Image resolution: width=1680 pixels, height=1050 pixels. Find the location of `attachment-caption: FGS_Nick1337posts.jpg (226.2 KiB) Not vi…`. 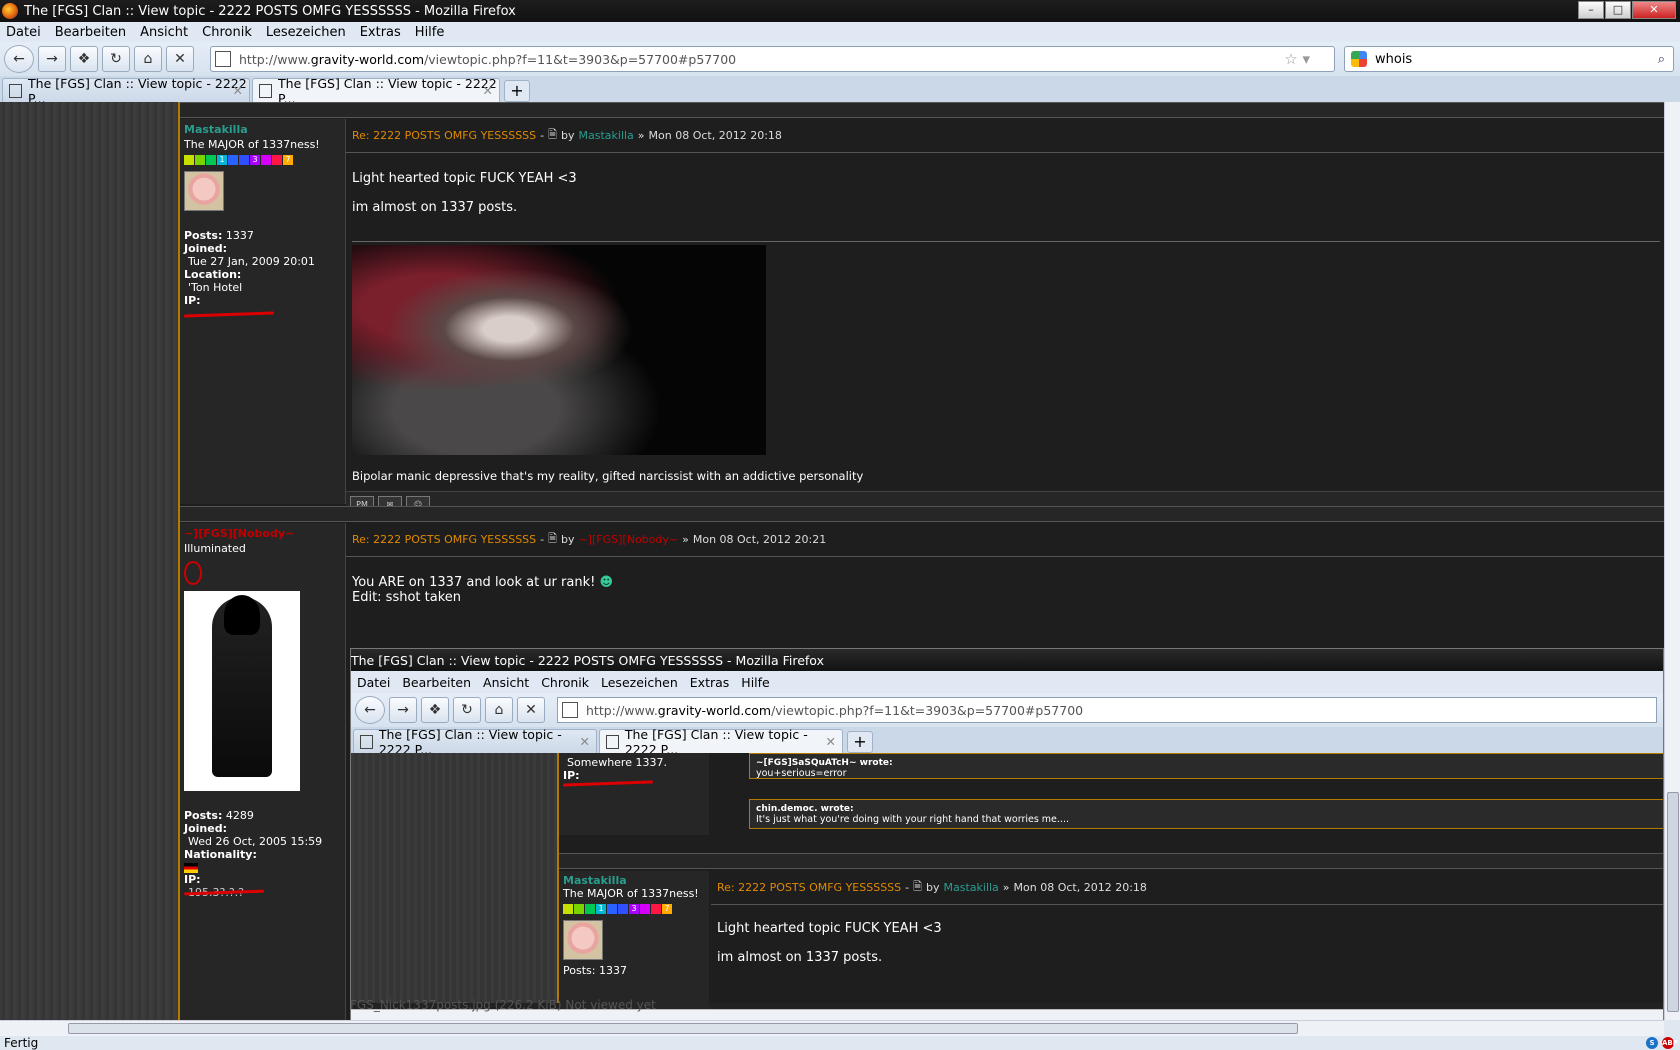

attachment-caption: FGS_Nick1337posts.jpg (226.2 KiB) Not vi… is located at coordinates (503, 1005).